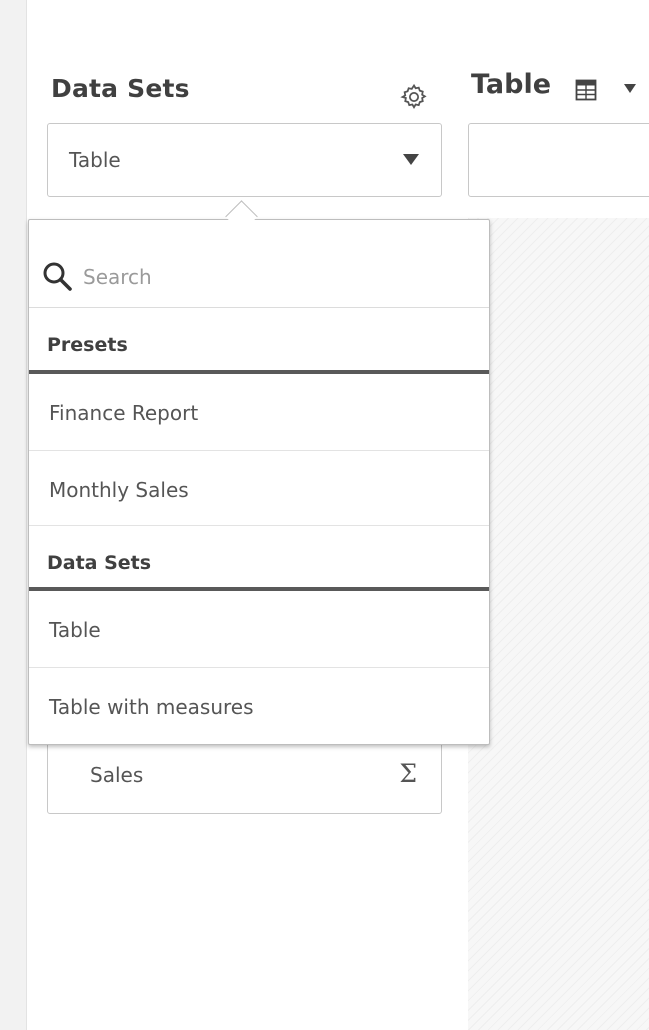 The image size is (649, 1030). Describe the element at coordinates (13, 515) in the screenshot. I see `left-rail` at that location.